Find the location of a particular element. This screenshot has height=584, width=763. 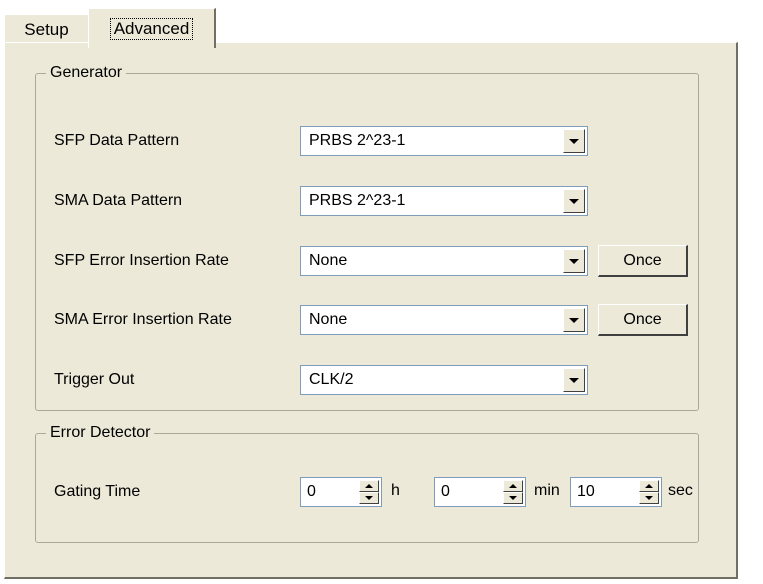

gating-minutes-spinner: 0 is located at coordinates (480, 492).